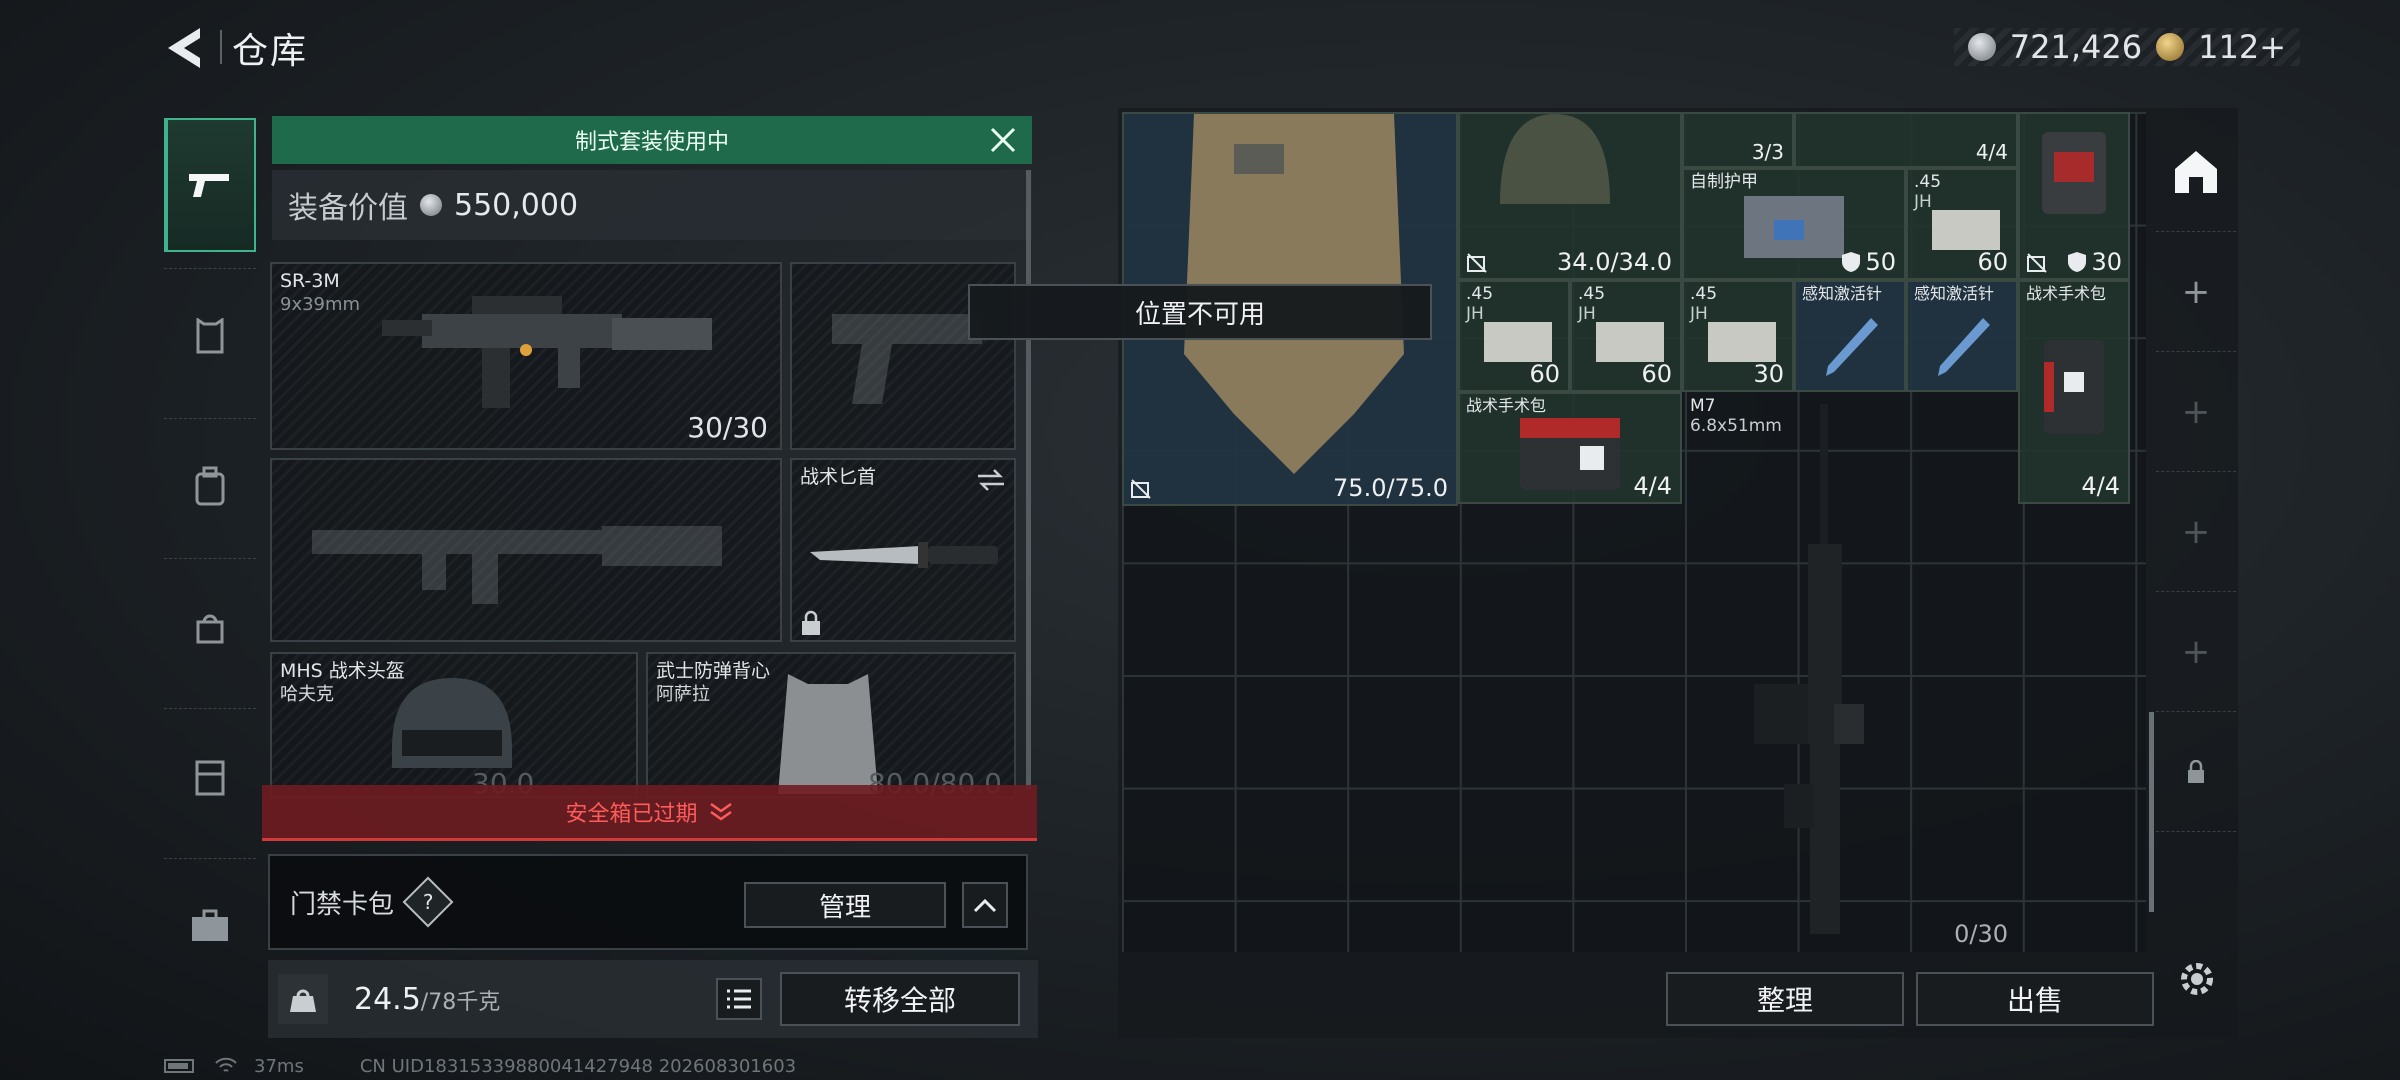  I want to click on expand-button, so click(985, 905).